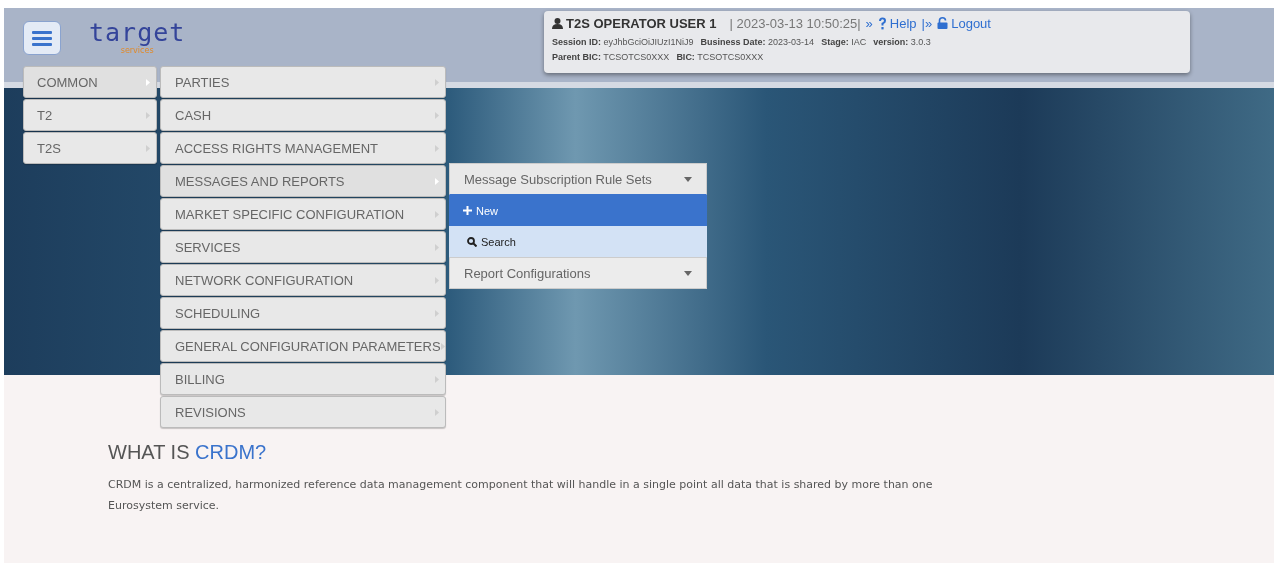  What do you see at coordinates (521, 495) in the screenshot?
I see `description-text: CRDM is a centralized, harmonized reference data management component that will handle in a single point all data that is shared by more than one Eurosystem service.` at bounding box center [521, 495].